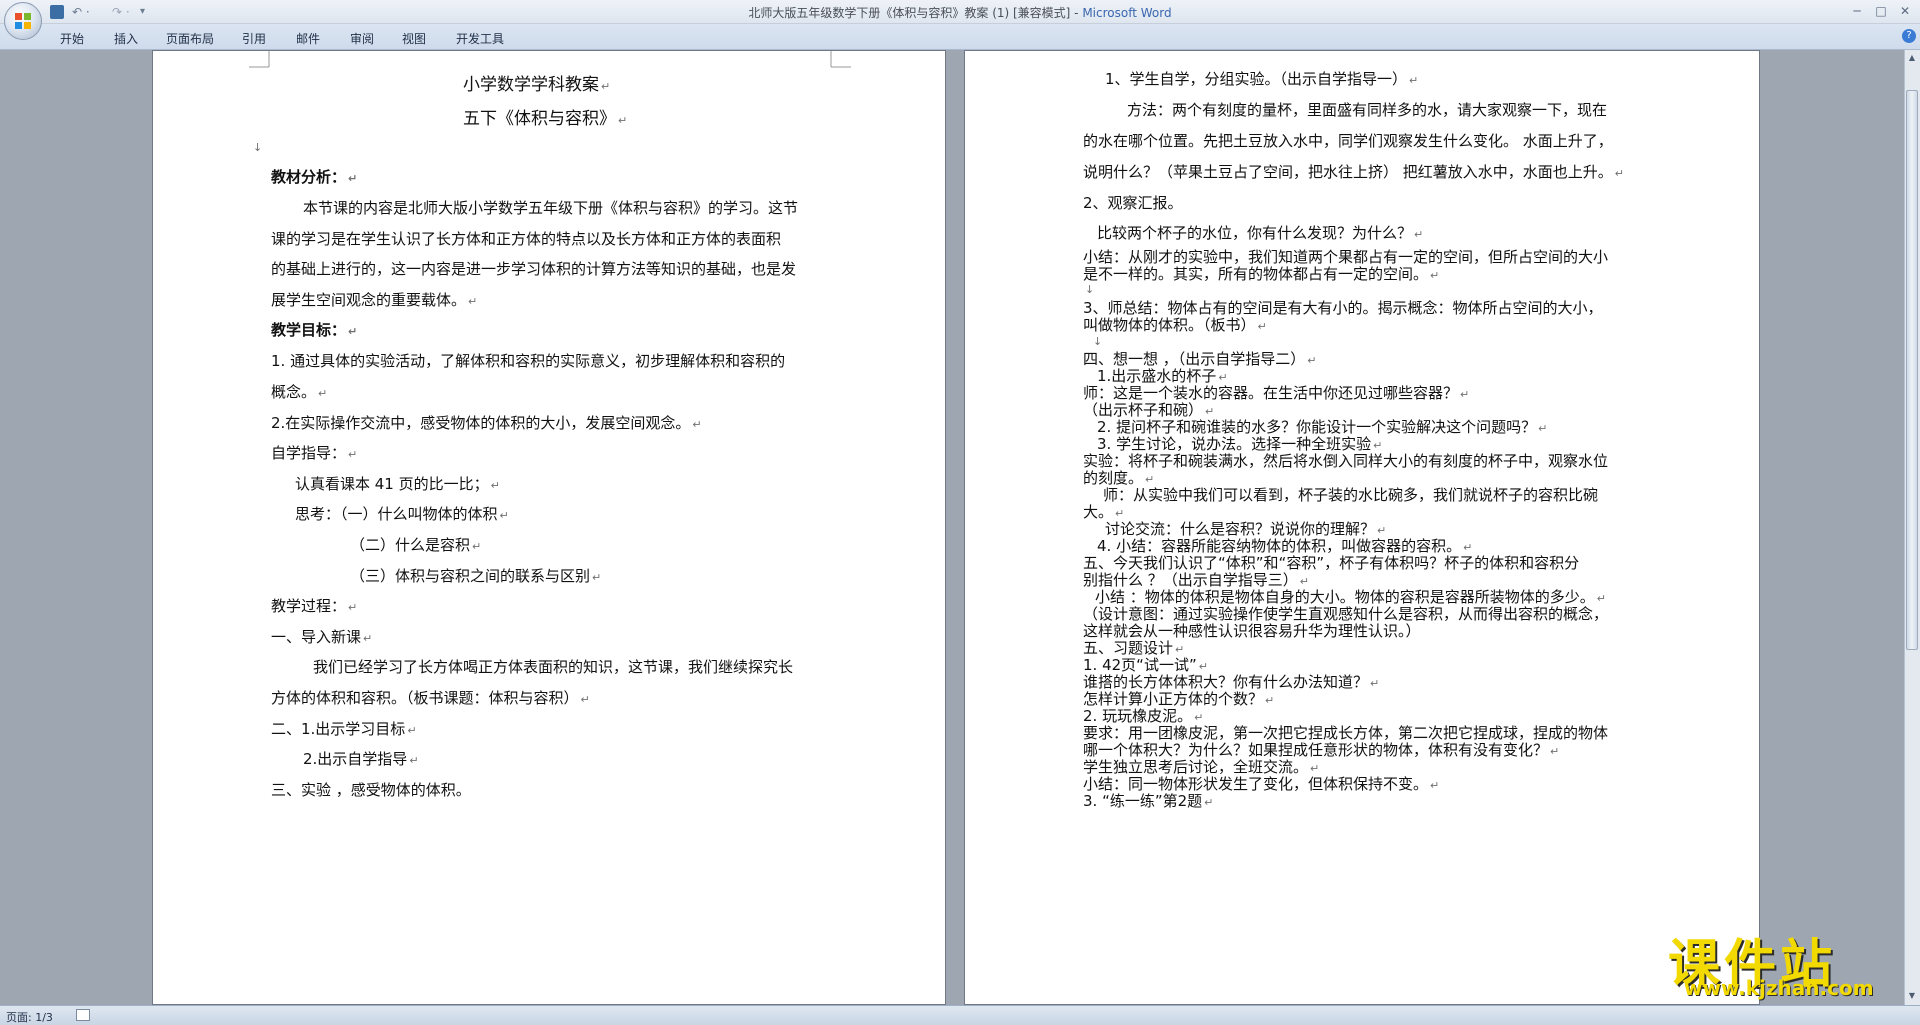  What do you see at coordinates (551, 208) in the screenshot?
I see `page1-line: 本节课的内容是北师大版小学数学五年级下册《体积与容积》的学习。这节` at bounding box center [551, 208].